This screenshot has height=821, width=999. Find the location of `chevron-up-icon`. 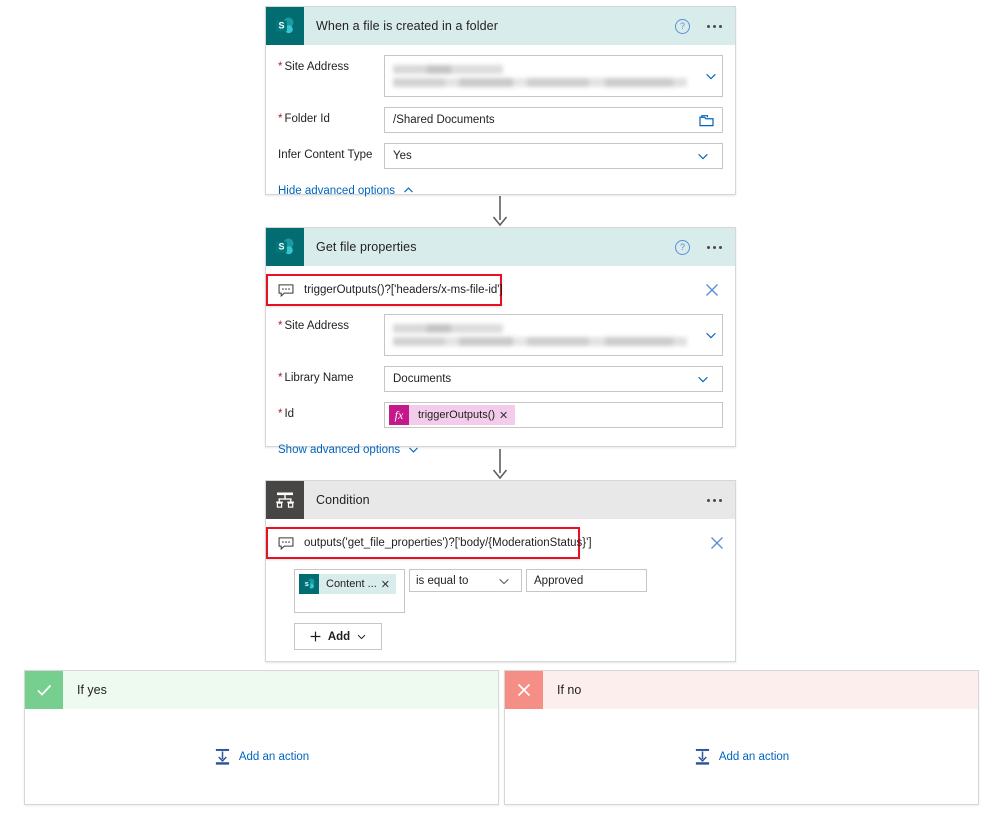

chevron-up-icon is located at coordinates (408, 190).